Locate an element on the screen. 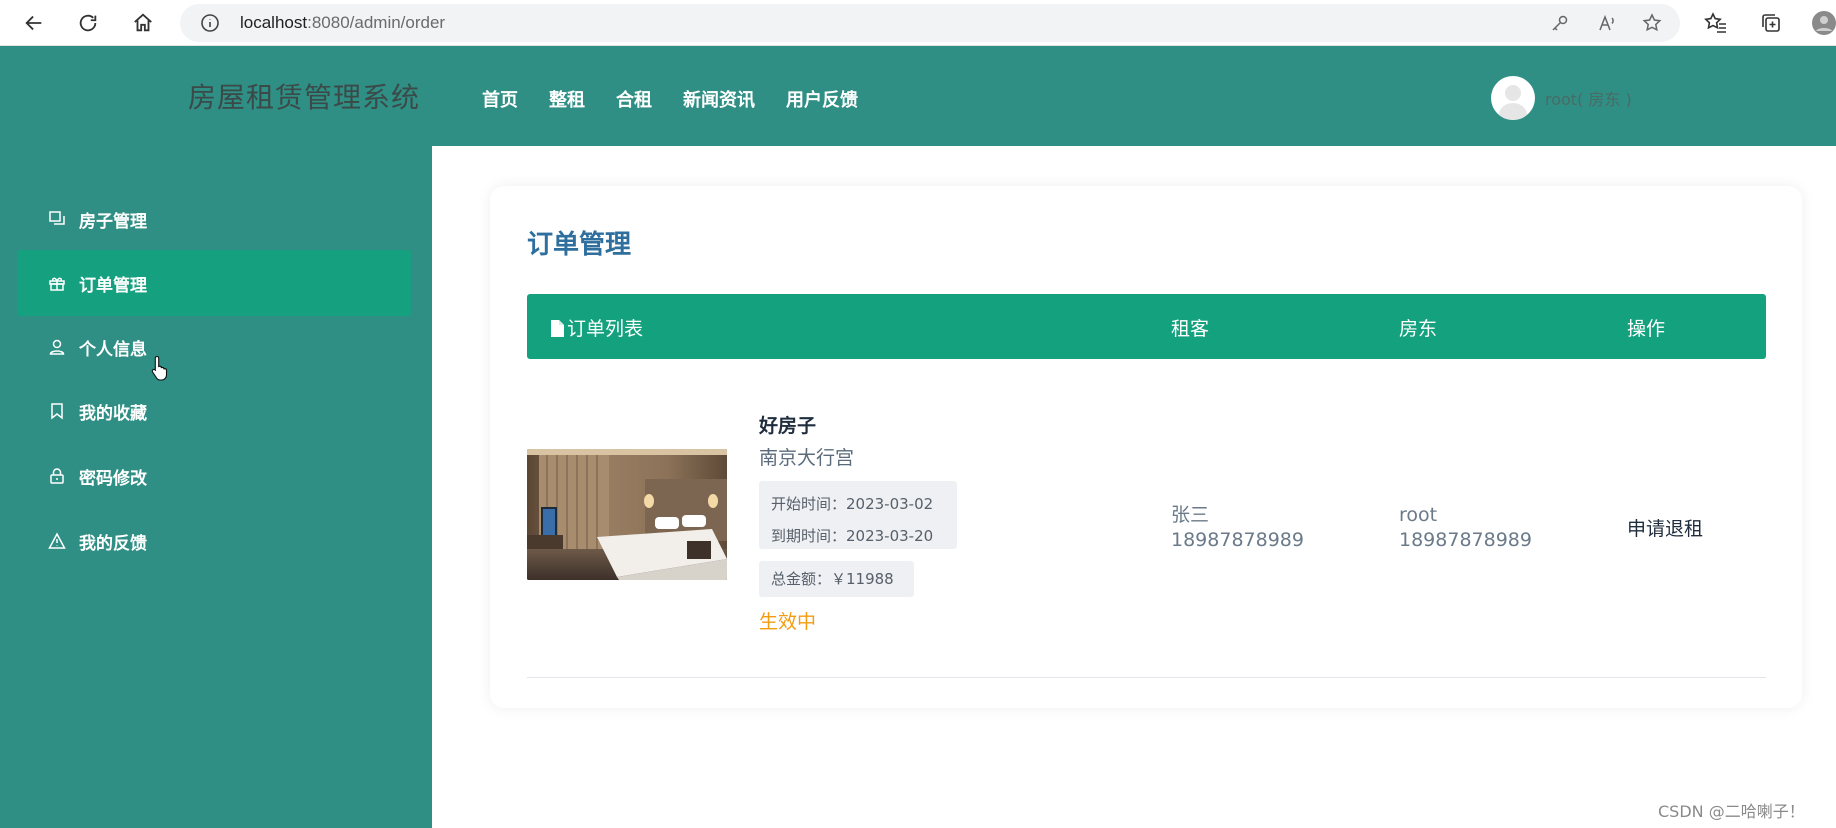 The width and height of the screenshot is (1836, 828). sidebar-item-label: 我的收藏 is located at coordinates (113, 413).